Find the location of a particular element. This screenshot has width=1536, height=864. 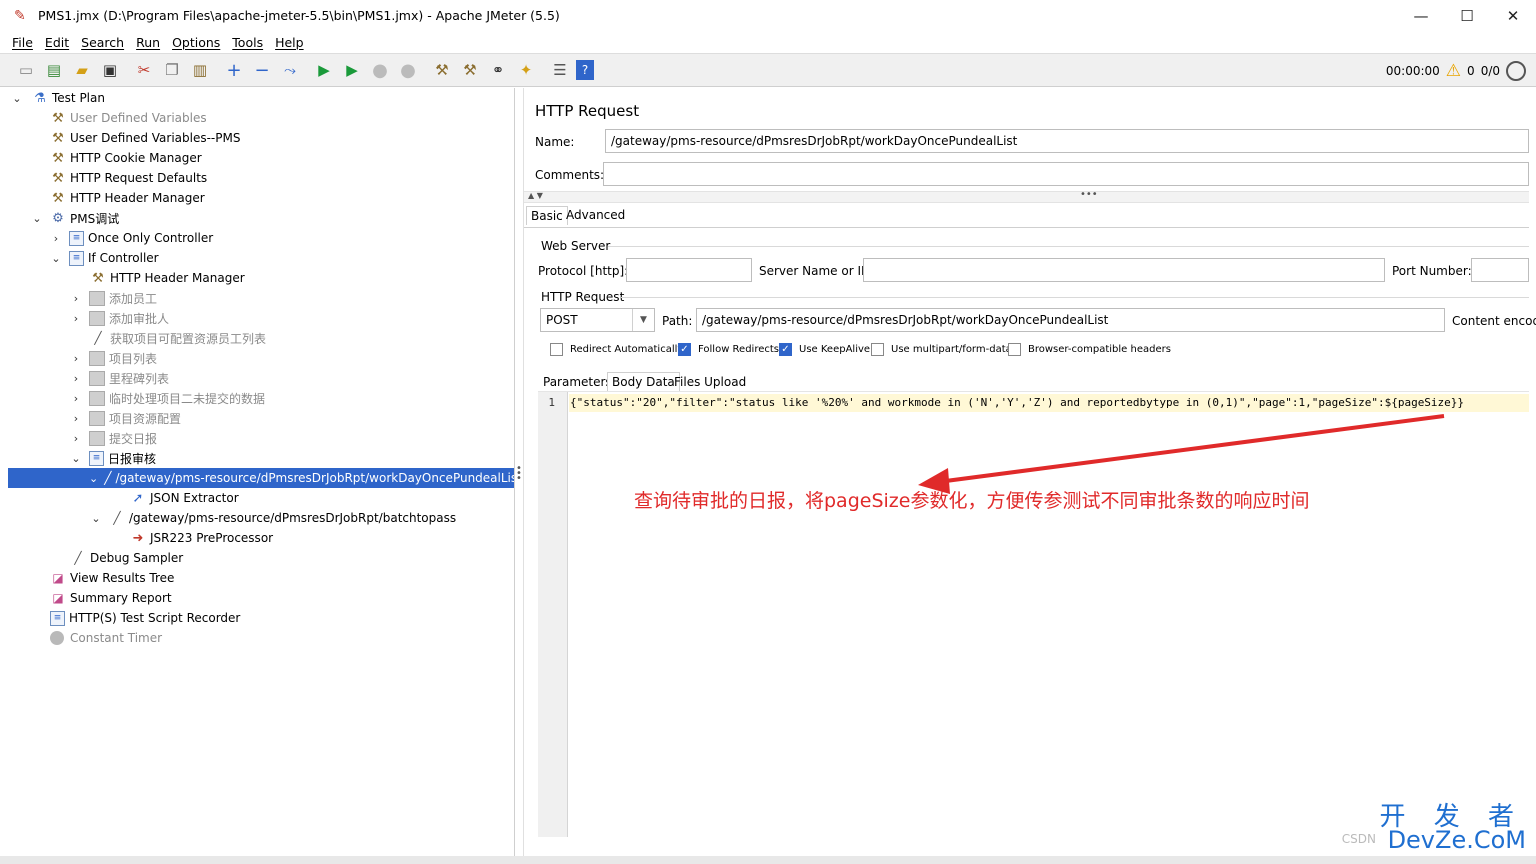

tree-node: ╱ 获取项目可配置资源员工列表 is located at coordinates (261, 338).